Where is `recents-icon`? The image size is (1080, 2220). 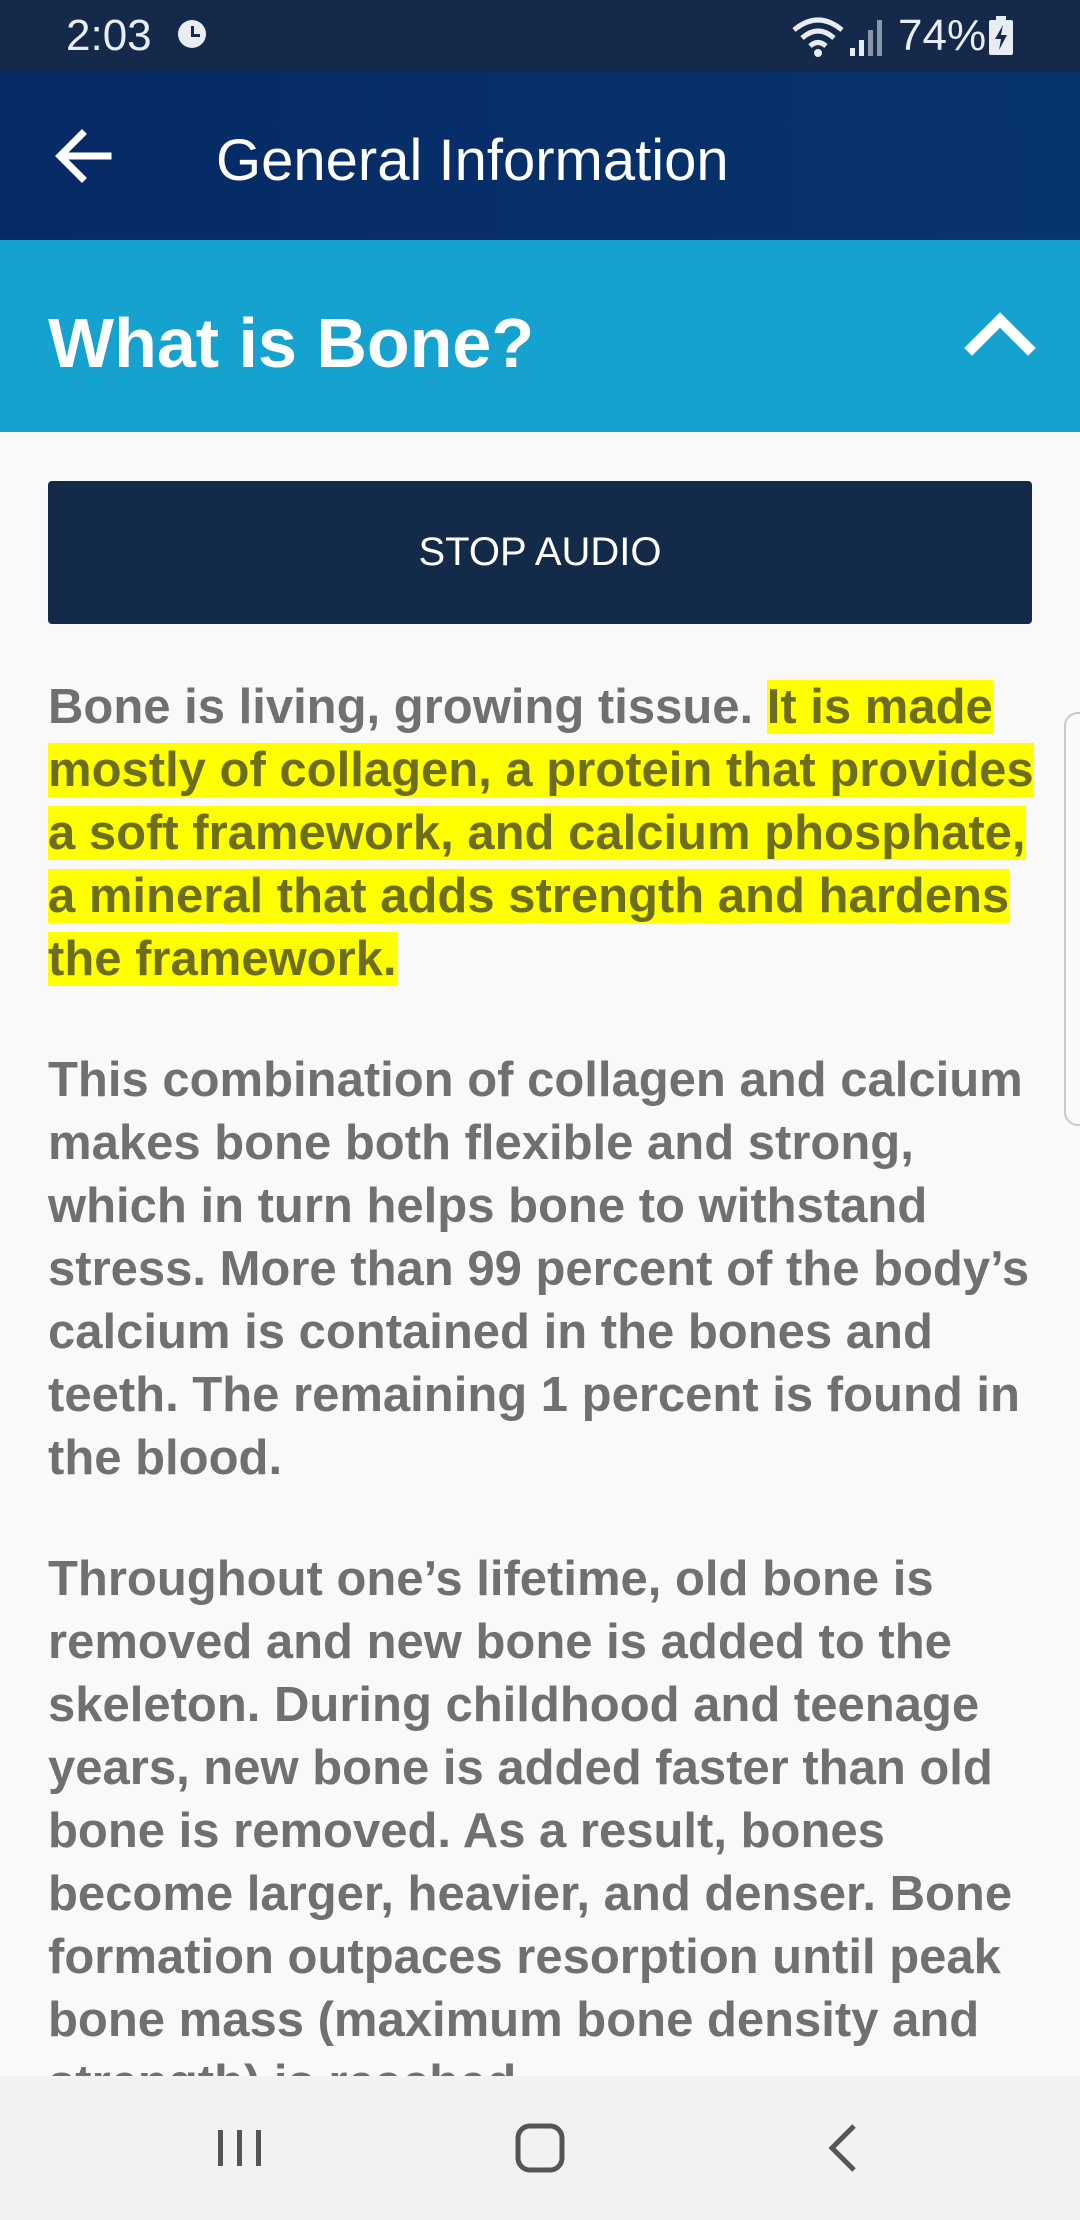 recents-icon is located at coordinates (240, 2148).